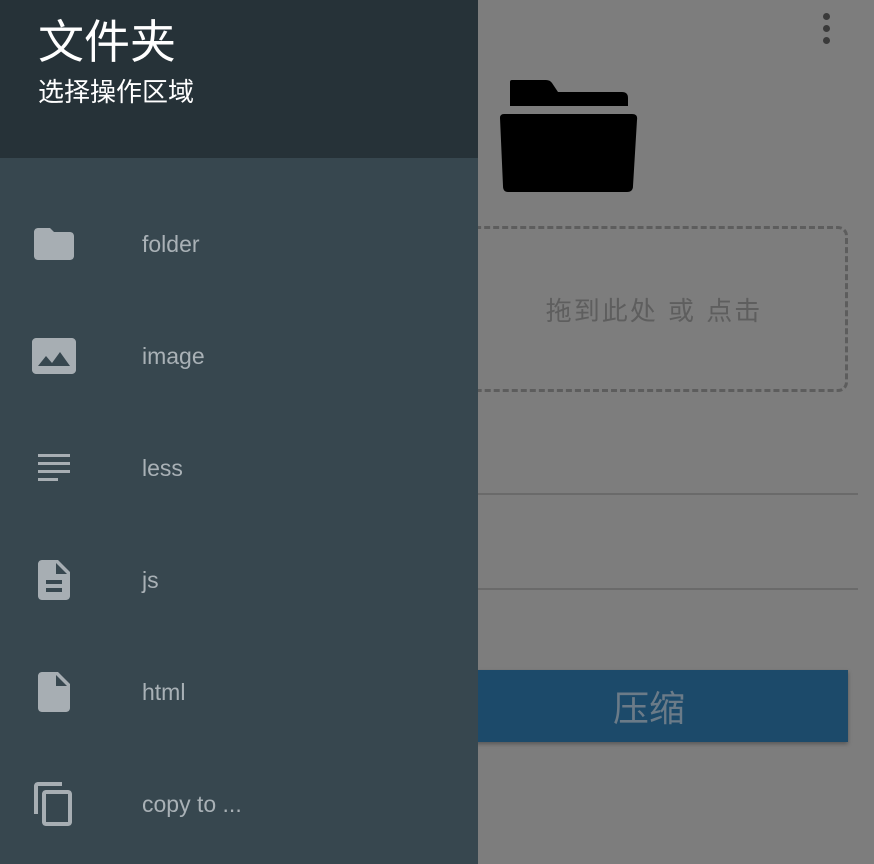  I want to click on drawer-title: 文件夹, so click(107, 42).